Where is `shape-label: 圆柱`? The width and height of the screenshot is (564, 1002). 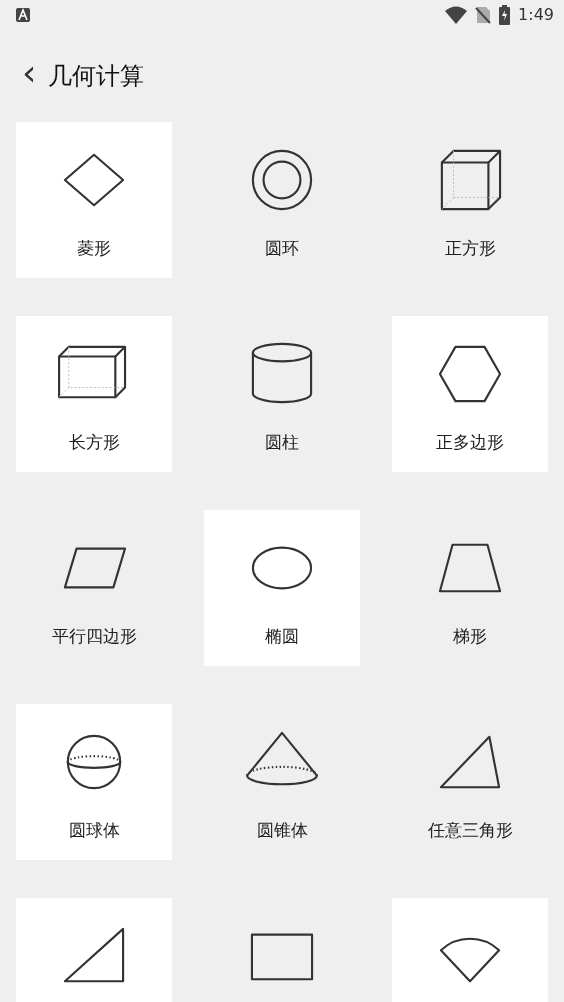 shape-label: 圆柱 is located at coordinates (282, 442).